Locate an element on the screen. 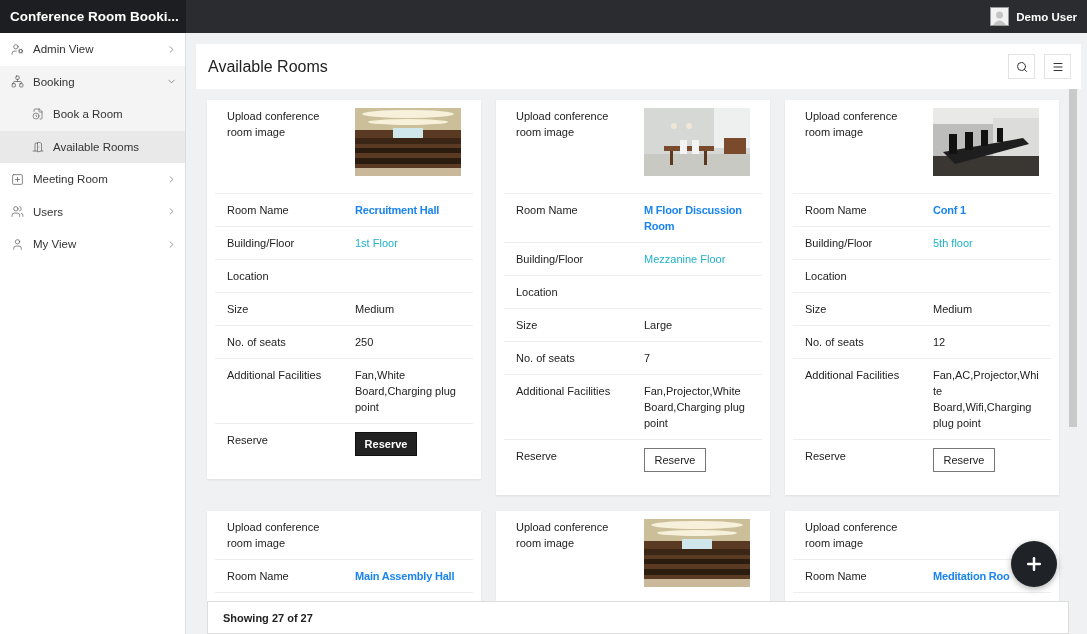 This screenshot has width=1087, height=634. page-title: Available Rooms is located at coordinates (268, 66).